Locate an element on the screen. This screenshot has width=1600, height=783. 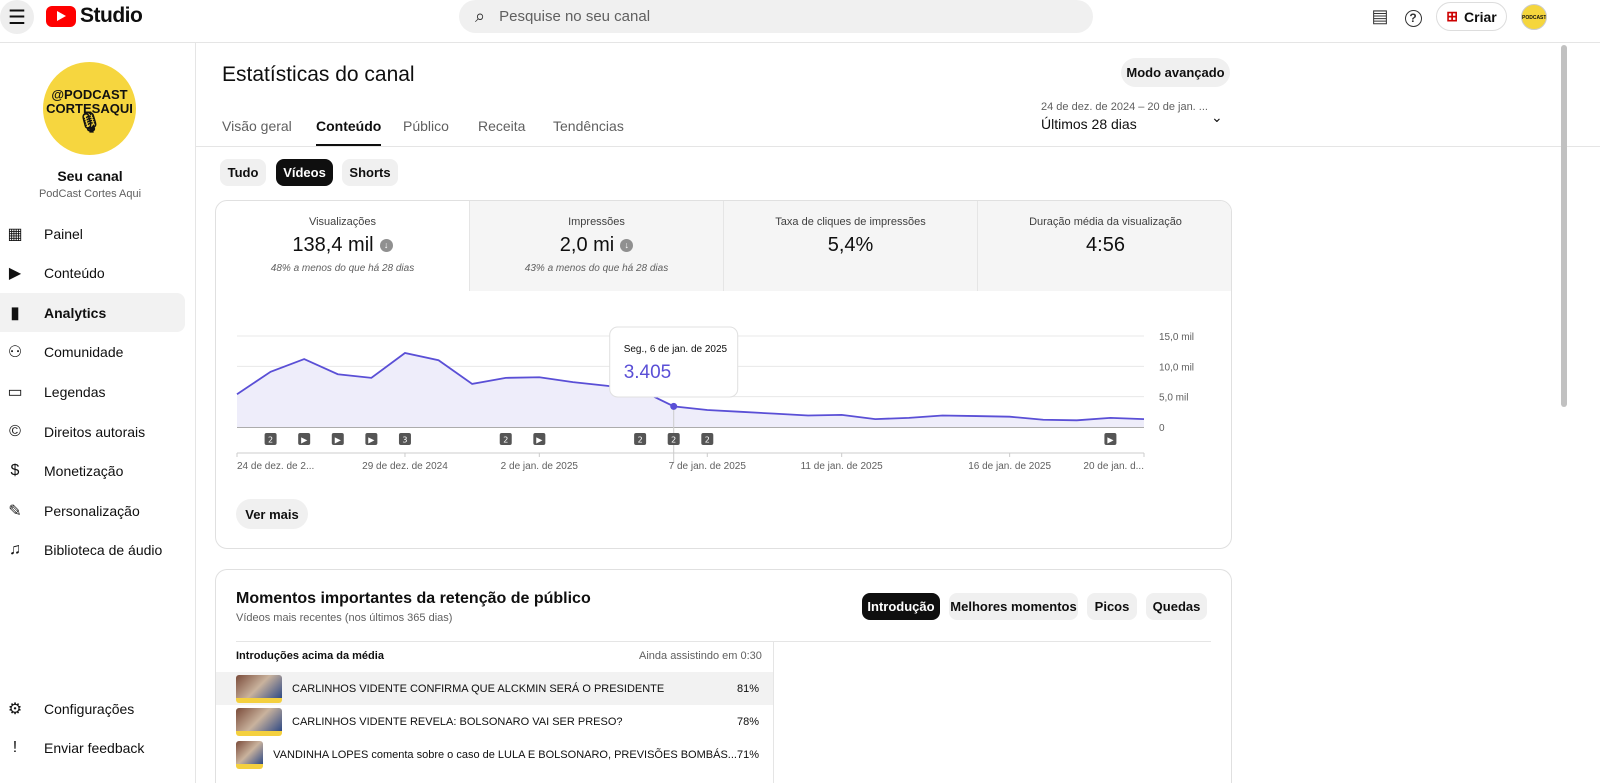
sidebar-item-label: Conteúdo is located at coordinates (74, 273).